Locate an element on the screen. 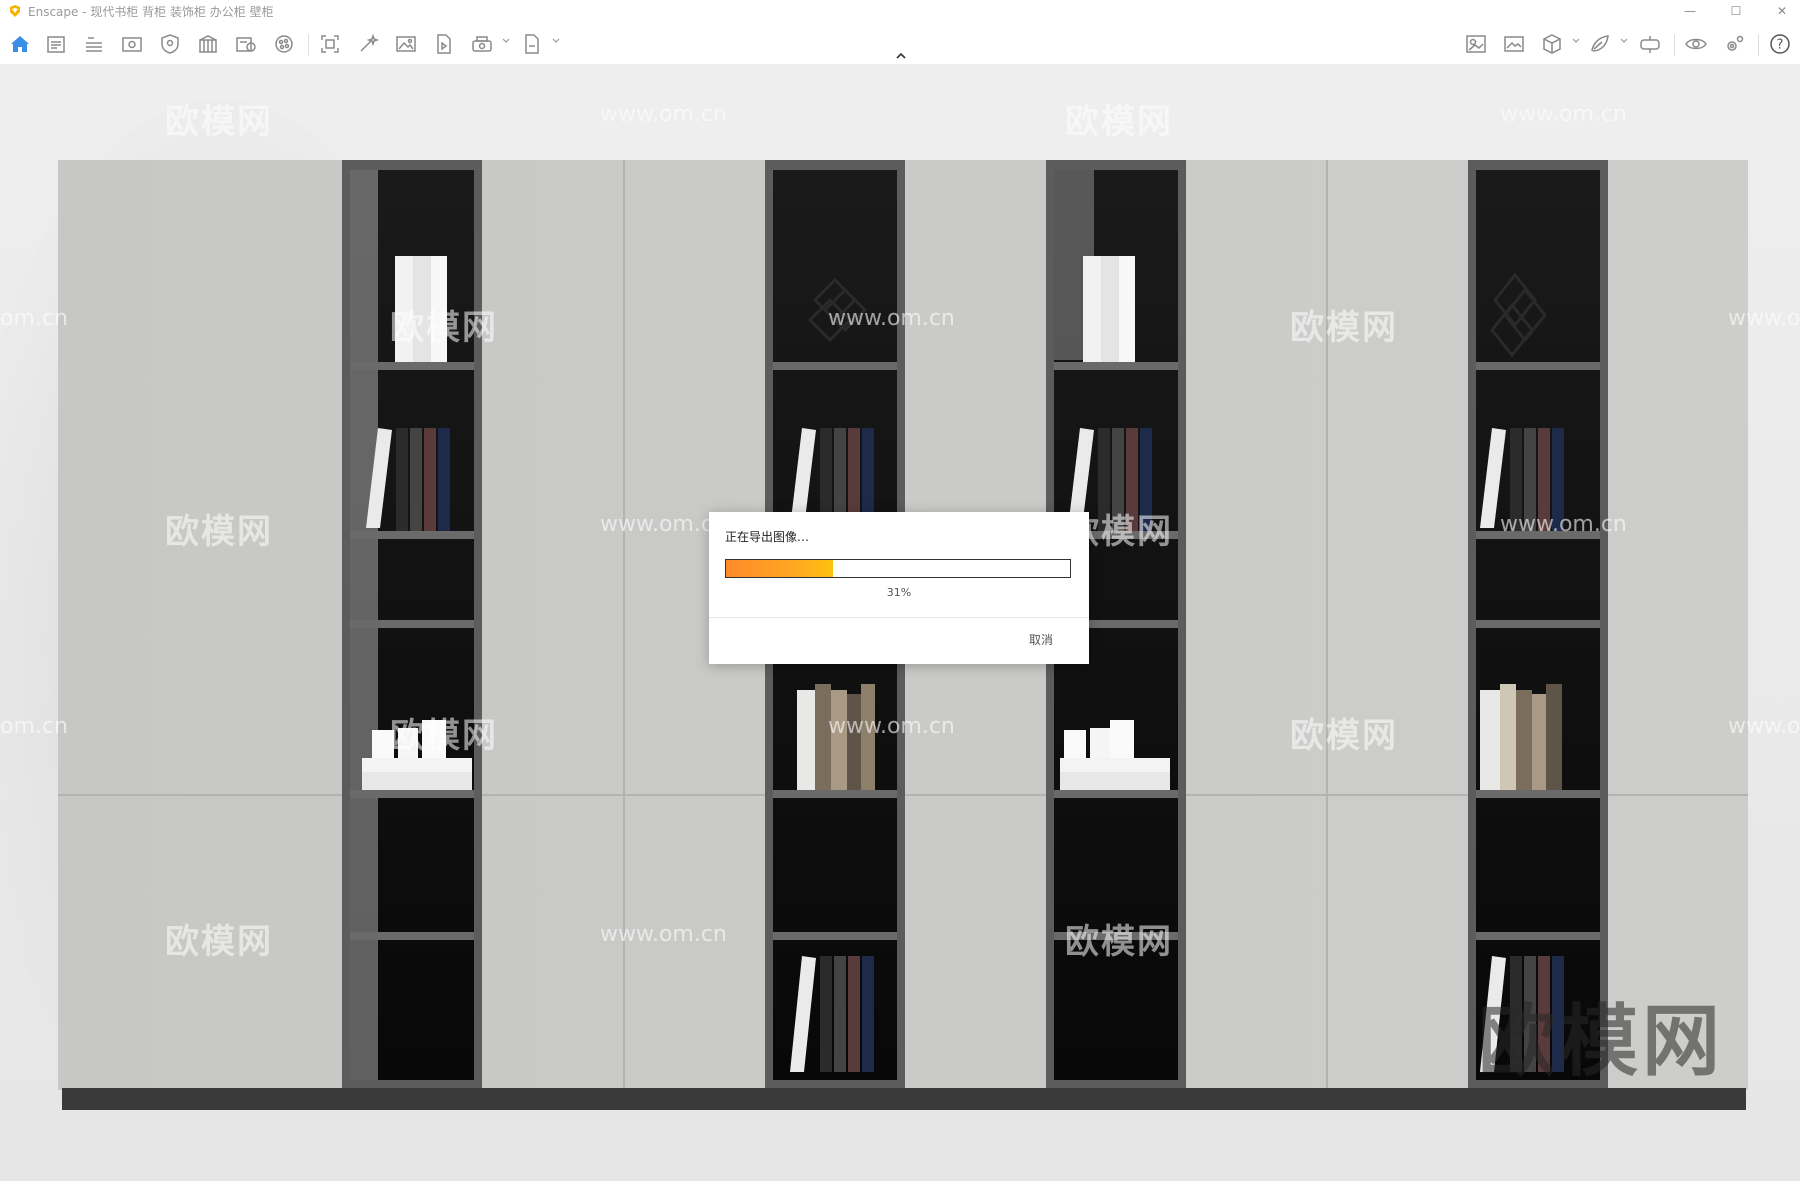 This screenshot has height=1181, width=1800. window-title: Enscape - 现代书柜 背柜 装饰柜 办公柜 壁柜 is located at coordinates (151, 12).